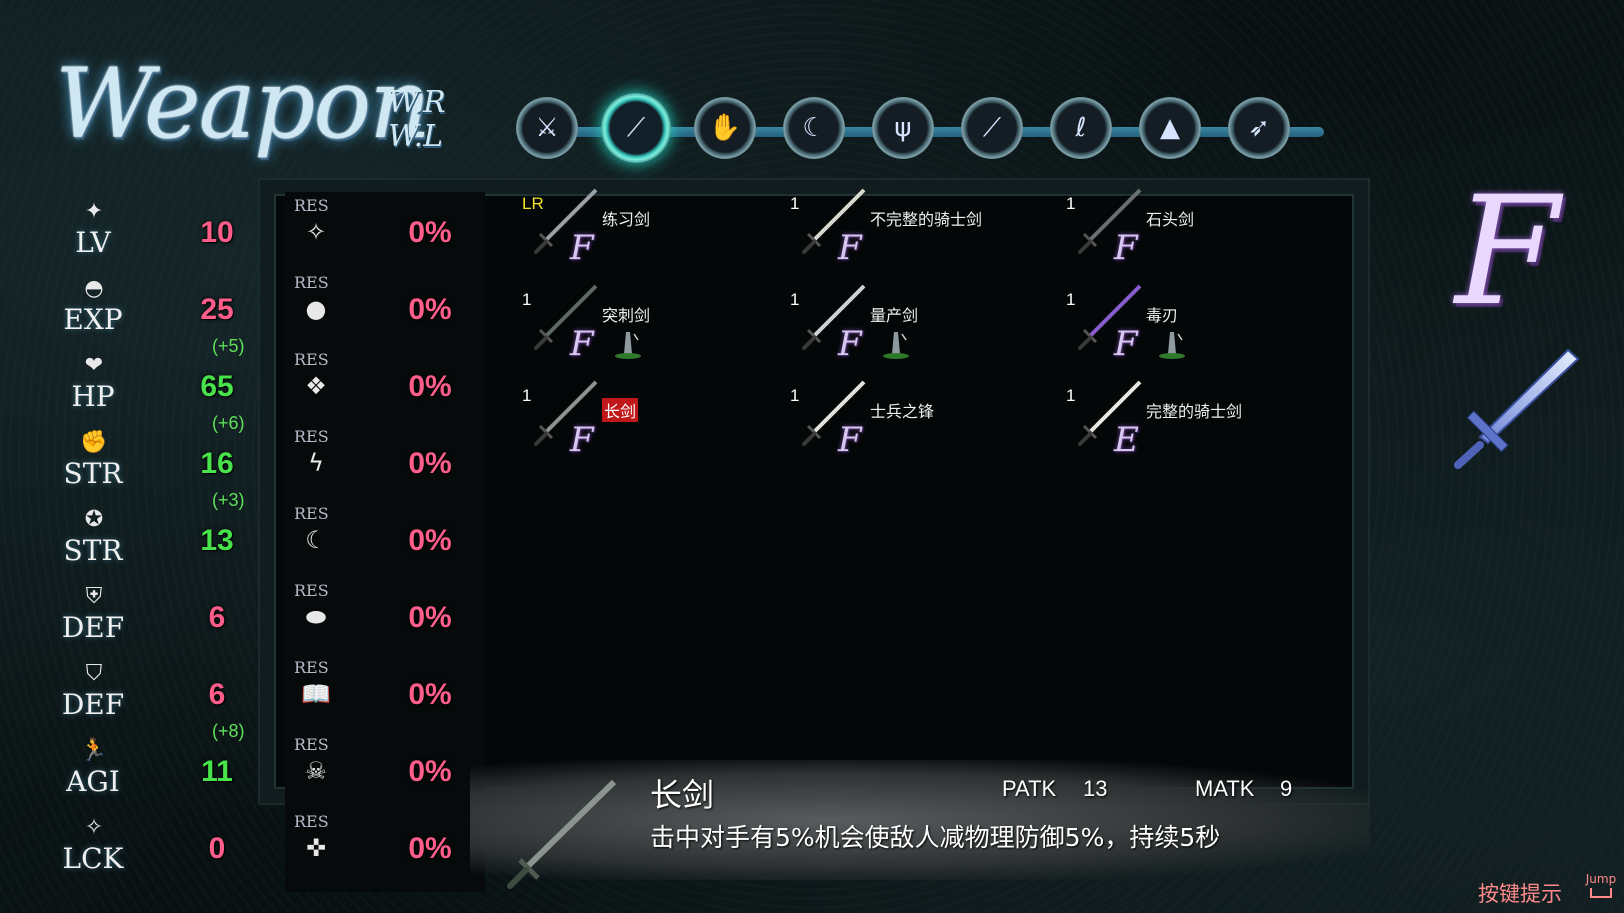 This screenshot has width=1624, height=913. I want to click on obelisk-icon, so click(628, 345).